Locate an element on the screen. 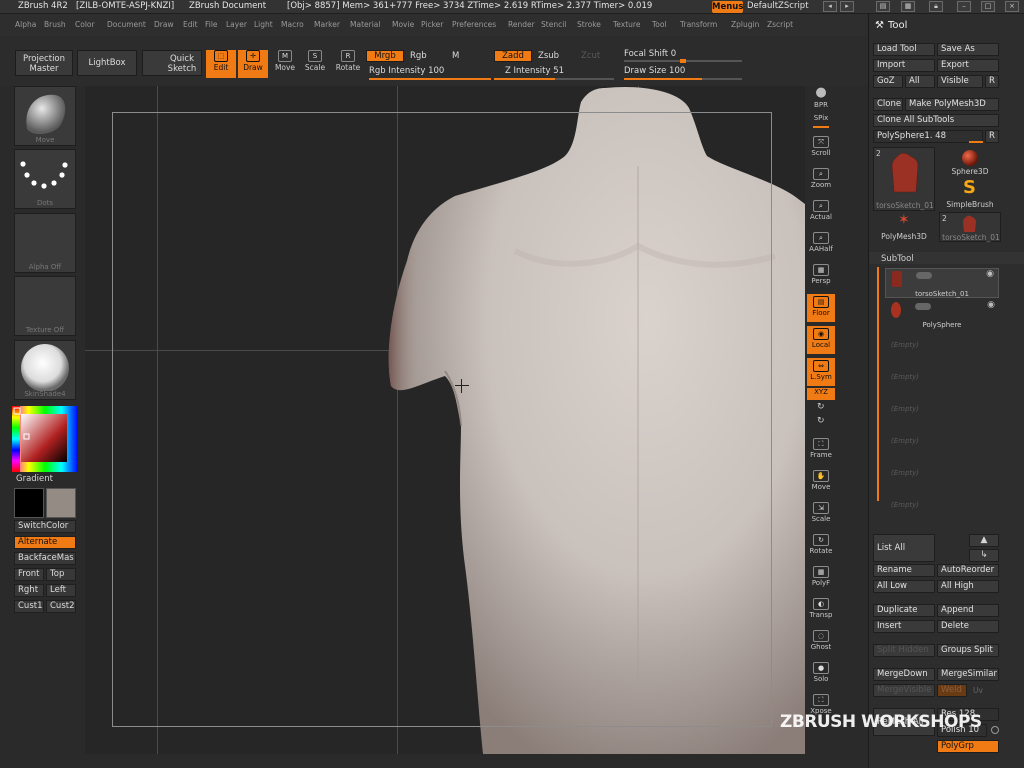 This screenshot has height=768, width=1024. menu-preferences: Preferences is located at coordinates (474, 24).